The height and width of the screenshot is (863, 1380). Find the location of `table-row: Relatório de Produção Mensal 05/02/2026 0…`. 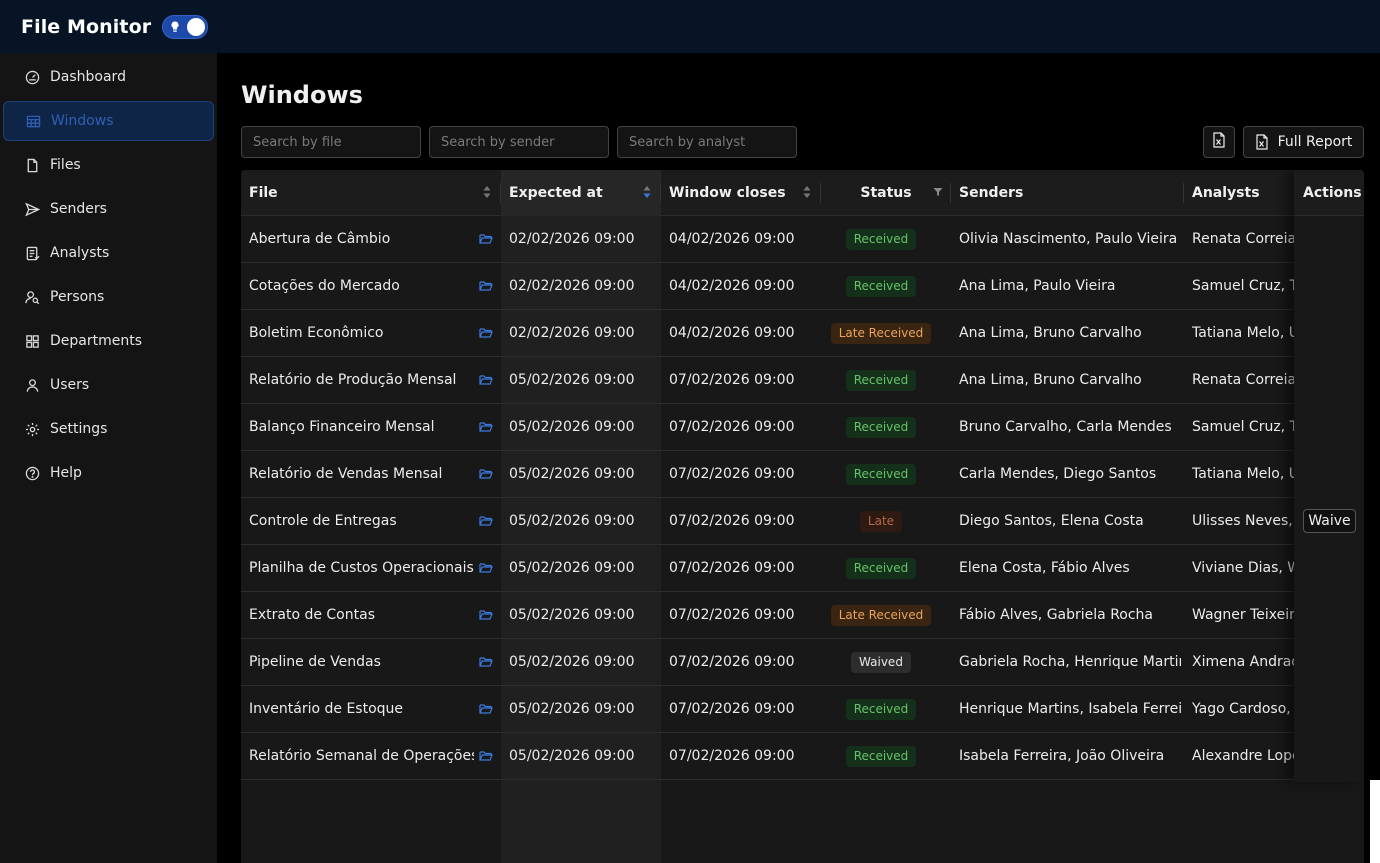

table-row: Relatório de Produção Mensal 05/02/2026 0… is located at coordinates (802, 380).